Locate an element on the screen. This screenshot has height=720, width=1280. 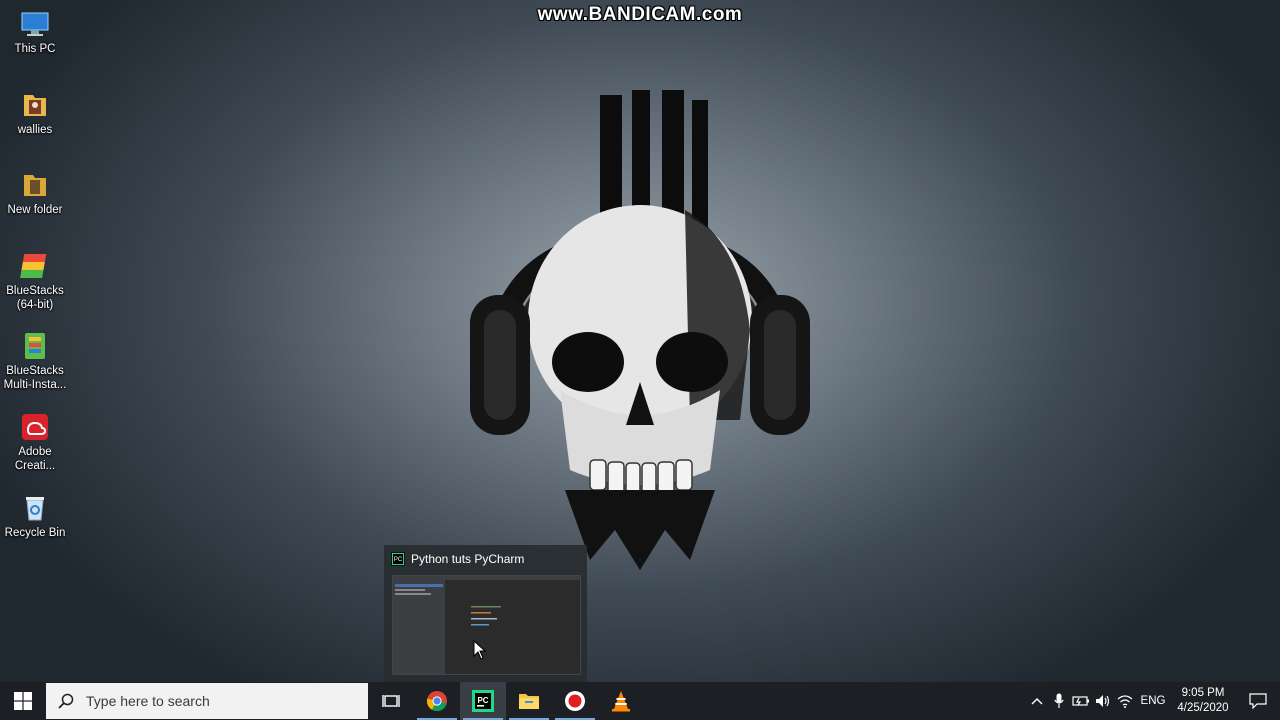
desktop-icon-recycle-bin: Recycle Bin is located at coordinates (35, 516).